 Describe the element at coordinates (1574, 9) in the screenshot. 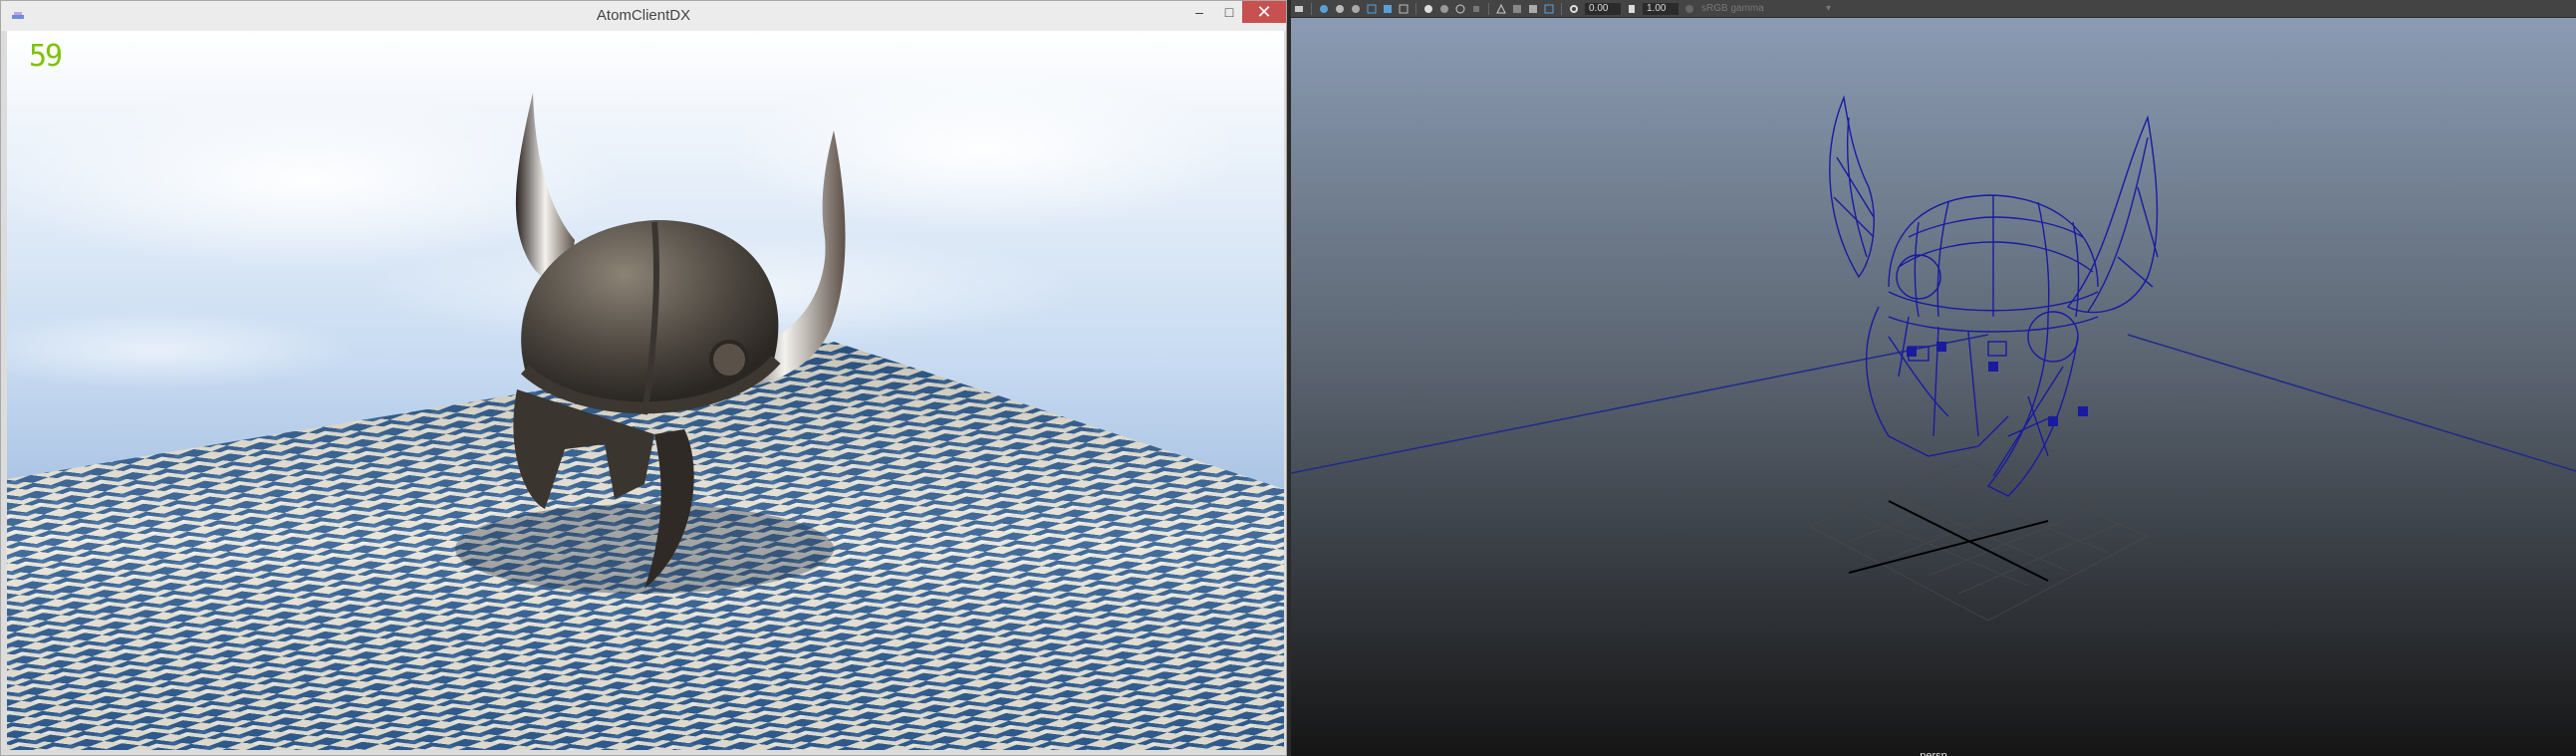

I see `exposure-icon` at that location.